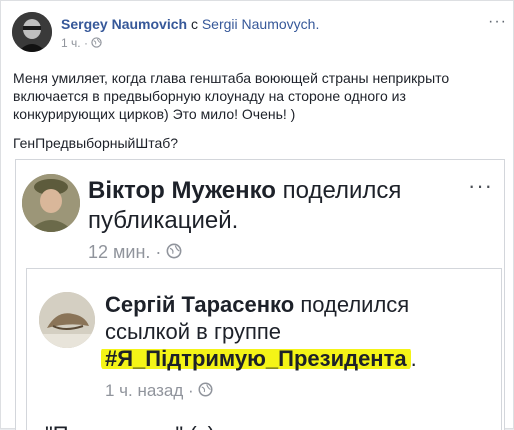  Describe the element at coordinates (144, 390) in the screenshot. I see `nested-timestamp: 1 ч. назад` at that location.